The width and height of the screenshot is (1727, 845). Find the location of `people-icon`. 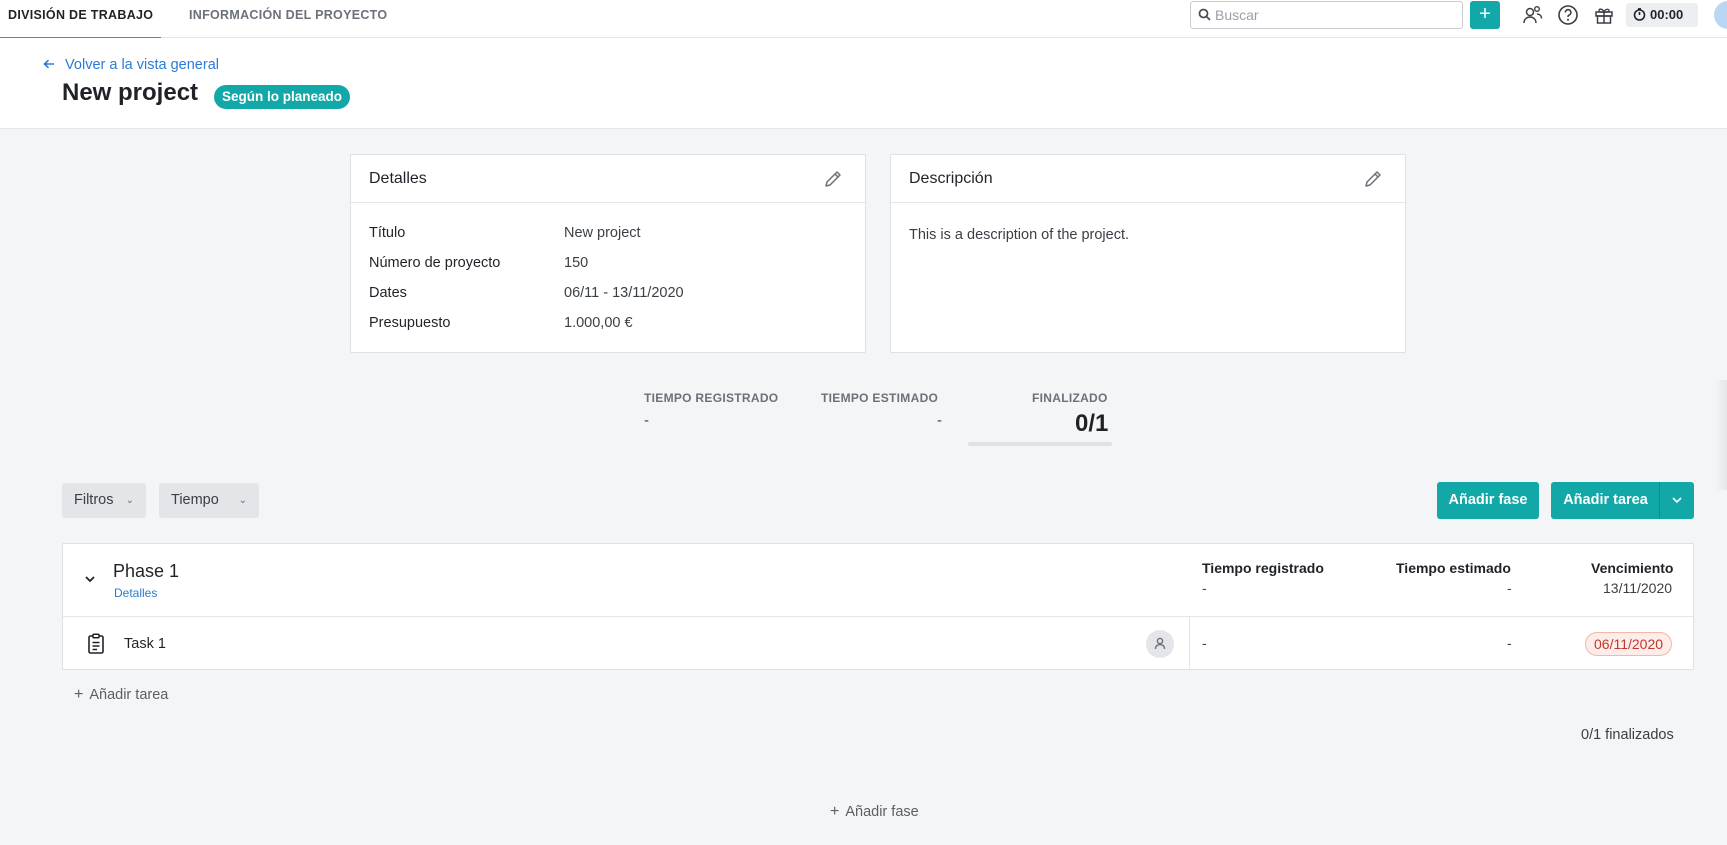

people-icon is located at coordinates (1532, 15).